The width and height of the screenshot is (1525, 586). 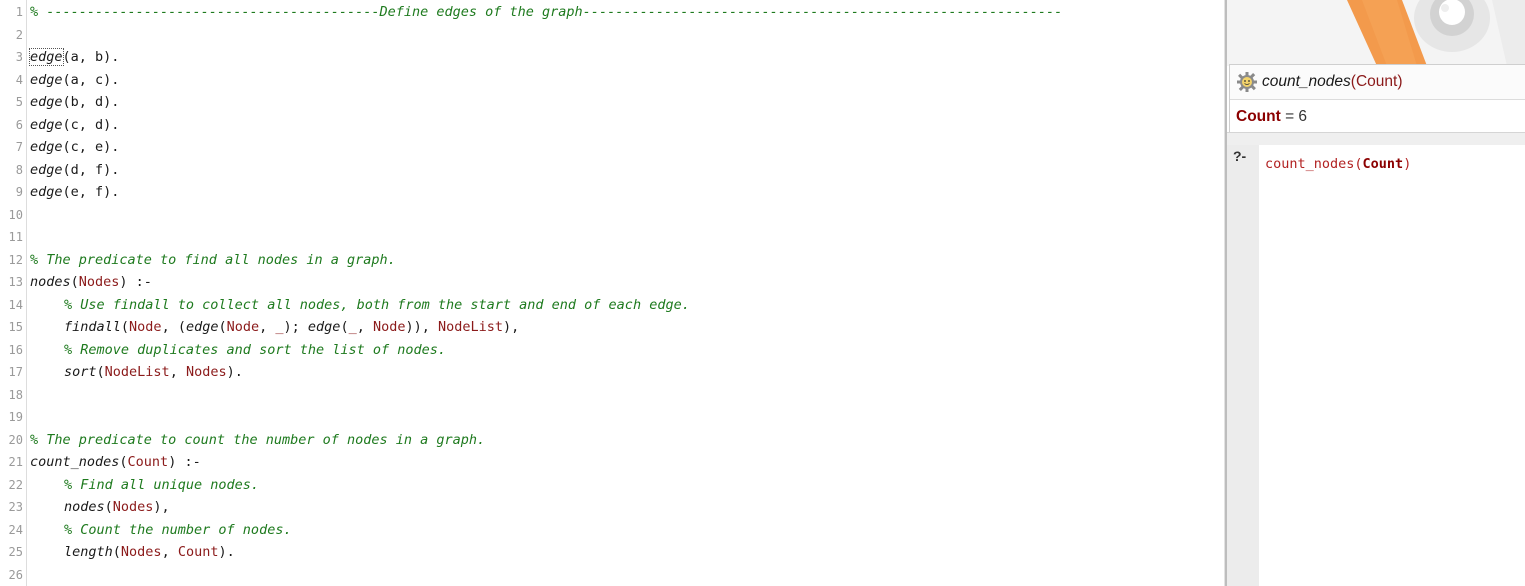 I want to click on code-token: , (, so click(x=173, y=327).